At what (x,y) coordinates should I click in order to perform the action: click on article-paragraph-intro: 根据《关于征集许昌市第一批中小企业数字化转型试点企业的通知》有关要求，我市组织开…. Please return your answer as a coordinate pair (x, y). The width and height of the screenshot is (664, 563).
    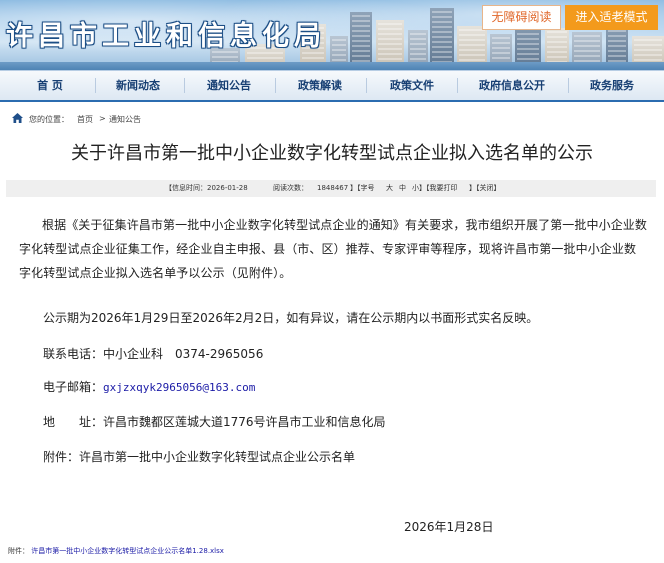
    Looking at the image, I should click on (333, 249).